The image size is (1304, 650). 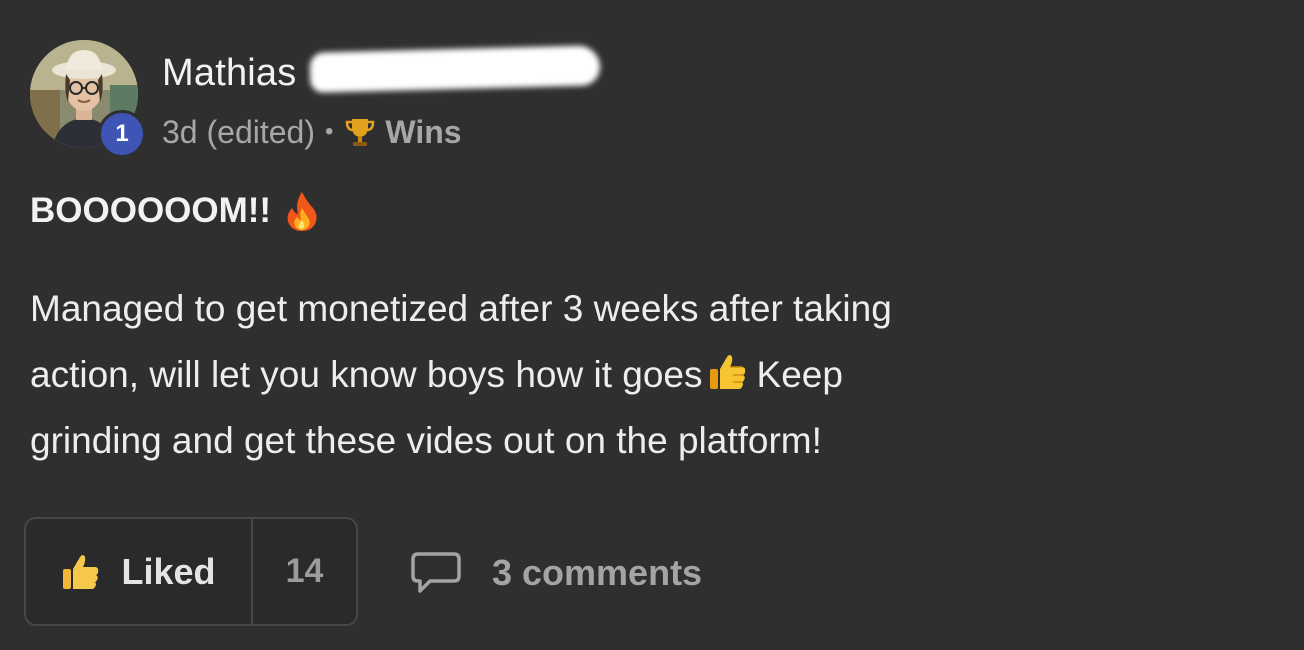 I want to click on post-title: BOOOOOOM!!, so click(x=174, y=211).